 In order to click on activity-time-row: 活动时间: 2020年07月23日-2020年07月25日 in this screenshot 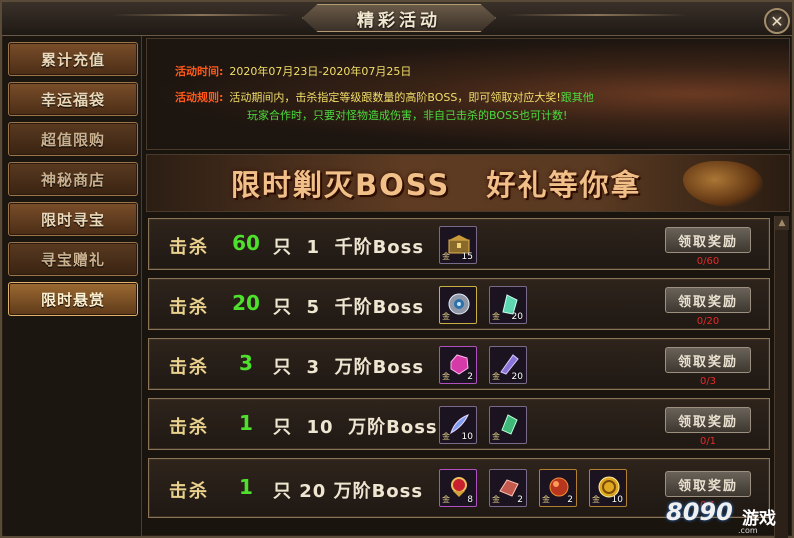, I will do `click(293, 72)`.